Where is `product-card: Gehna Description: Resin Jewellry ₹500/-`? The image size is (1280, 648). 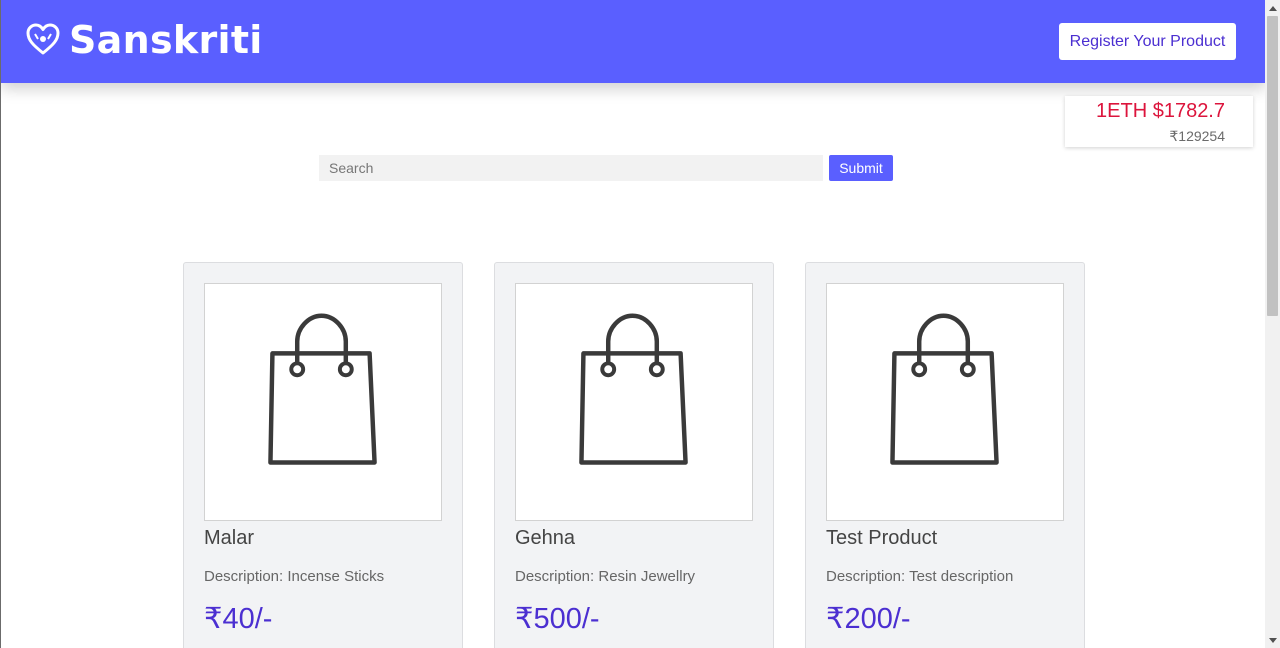
product-card: Gehna Description: Resin Jewellry ₹500/- is located at coordinates (634, 455).